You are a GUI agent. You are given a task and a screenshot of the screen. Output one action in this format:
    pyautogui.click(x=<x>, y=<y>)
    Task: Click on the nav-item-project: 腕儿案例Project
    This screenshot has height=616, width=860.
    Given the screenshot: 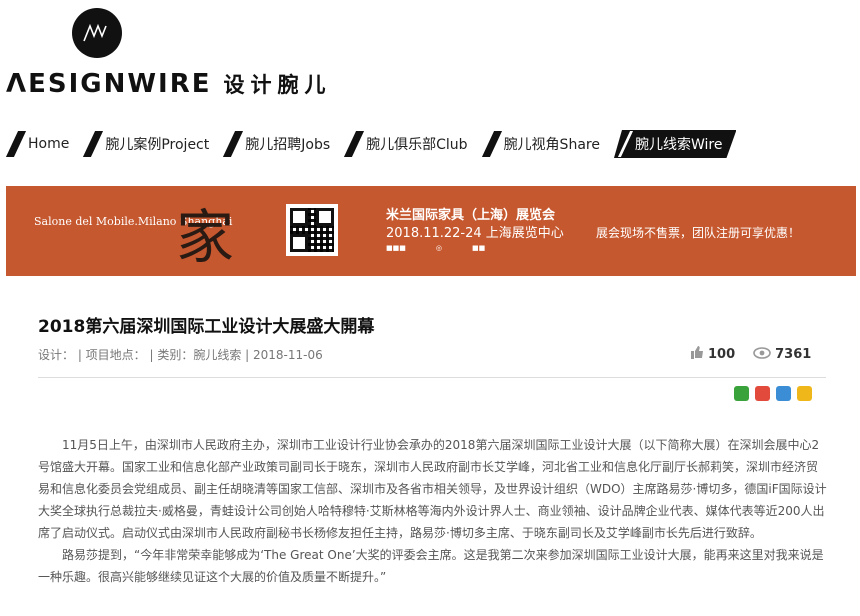 What is the action you would take?
    pyautogui.click(x=146, y=144)
    